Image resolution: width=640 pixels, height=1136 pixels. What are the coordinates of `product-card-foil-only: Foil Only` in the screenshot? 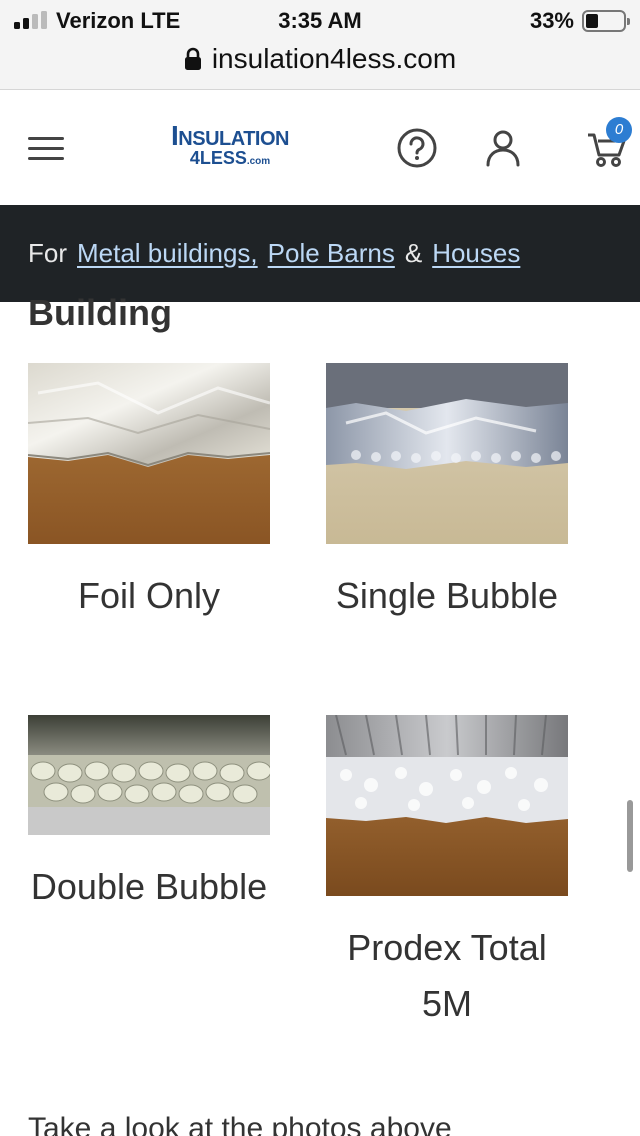 It's located at (149, 493).